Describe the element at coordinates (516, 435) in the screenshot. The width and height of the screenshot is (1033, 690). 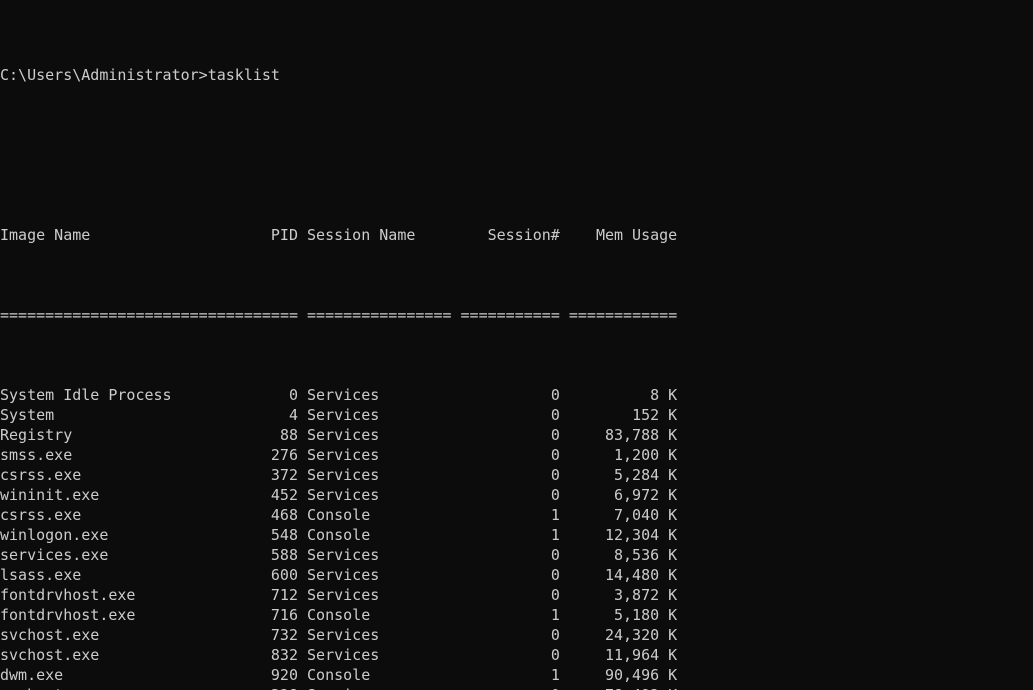
I see `table-row: Registry 88 Services 0 83,788 K` at that location.